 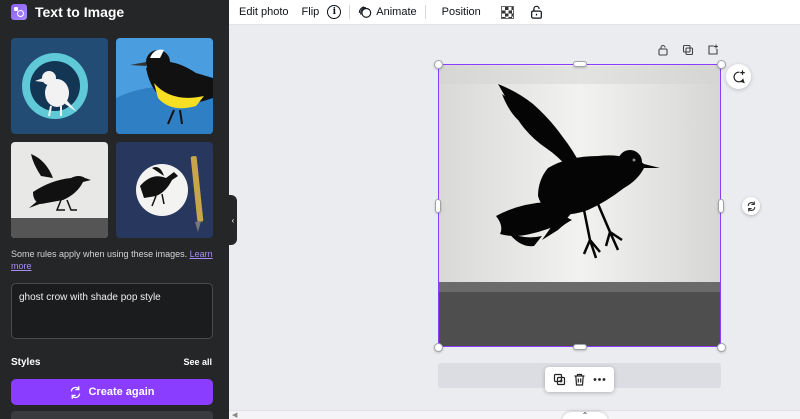 What do you see at coordinates (197, 362) in the screenshot?
I see `see-all-styles-link: See all` at bounding box center [197, 362].